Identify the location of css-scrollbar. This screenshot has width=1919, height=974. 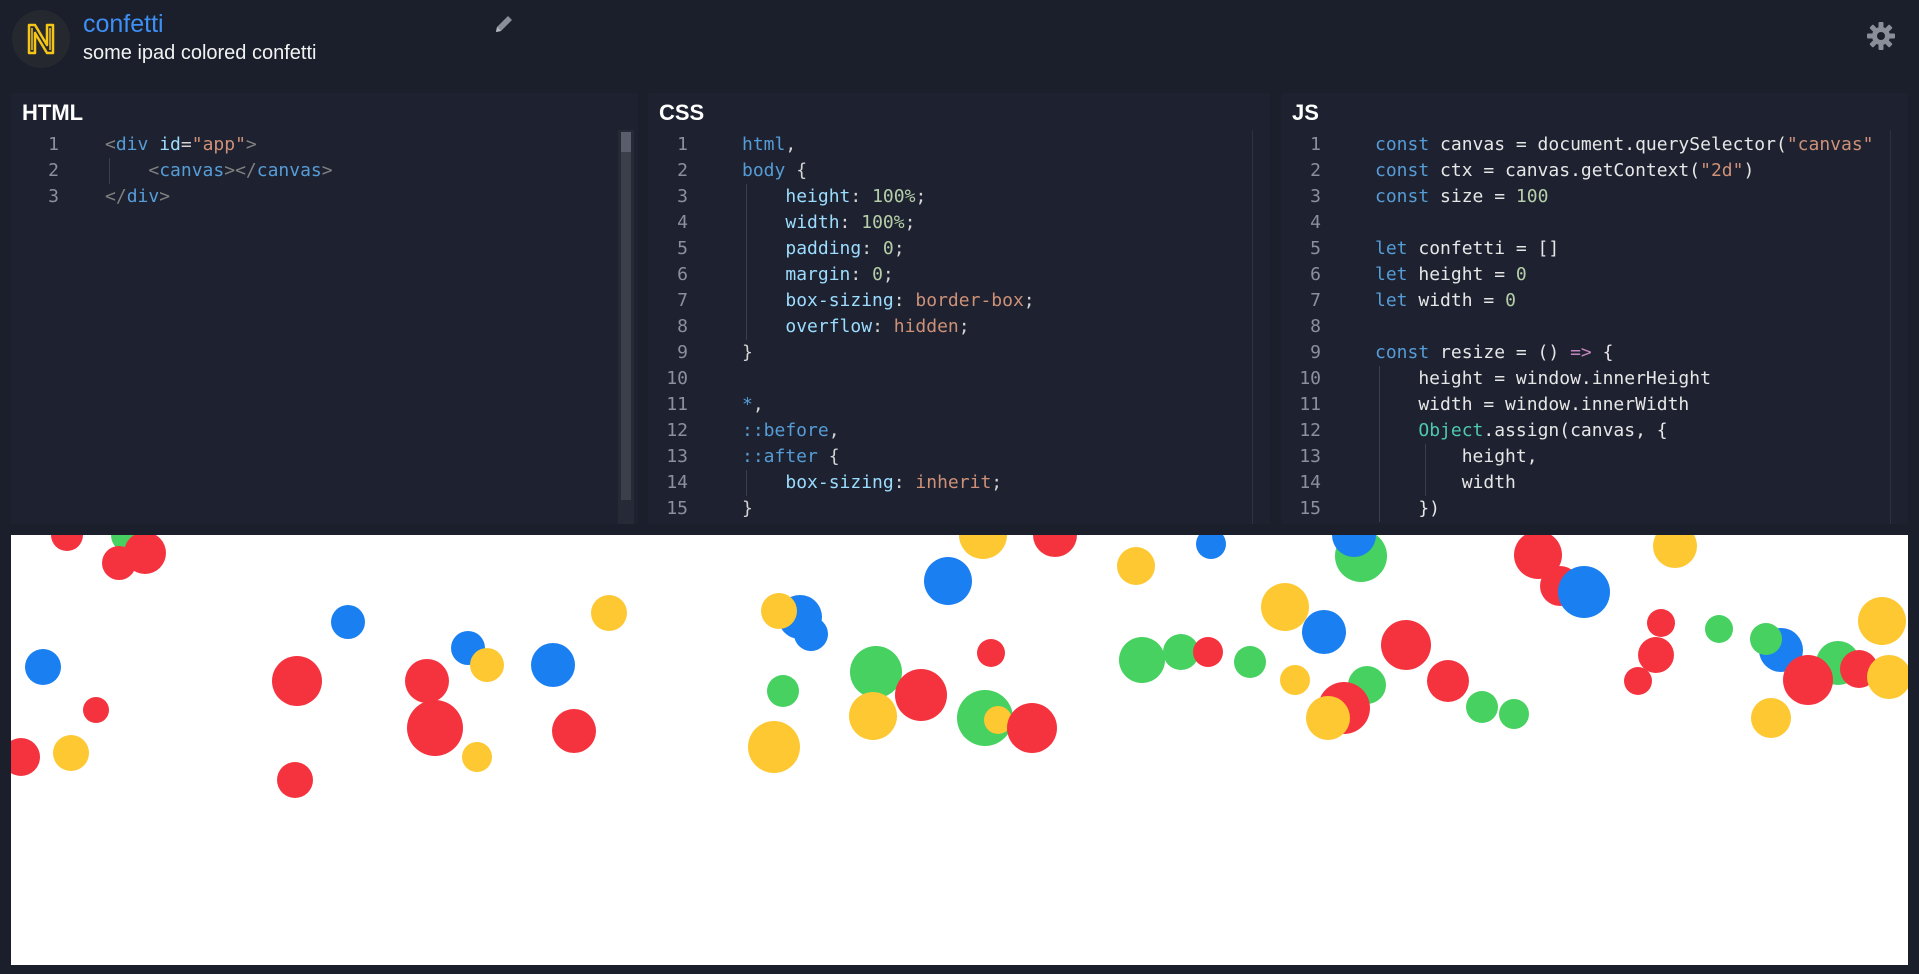
(1260, 327).